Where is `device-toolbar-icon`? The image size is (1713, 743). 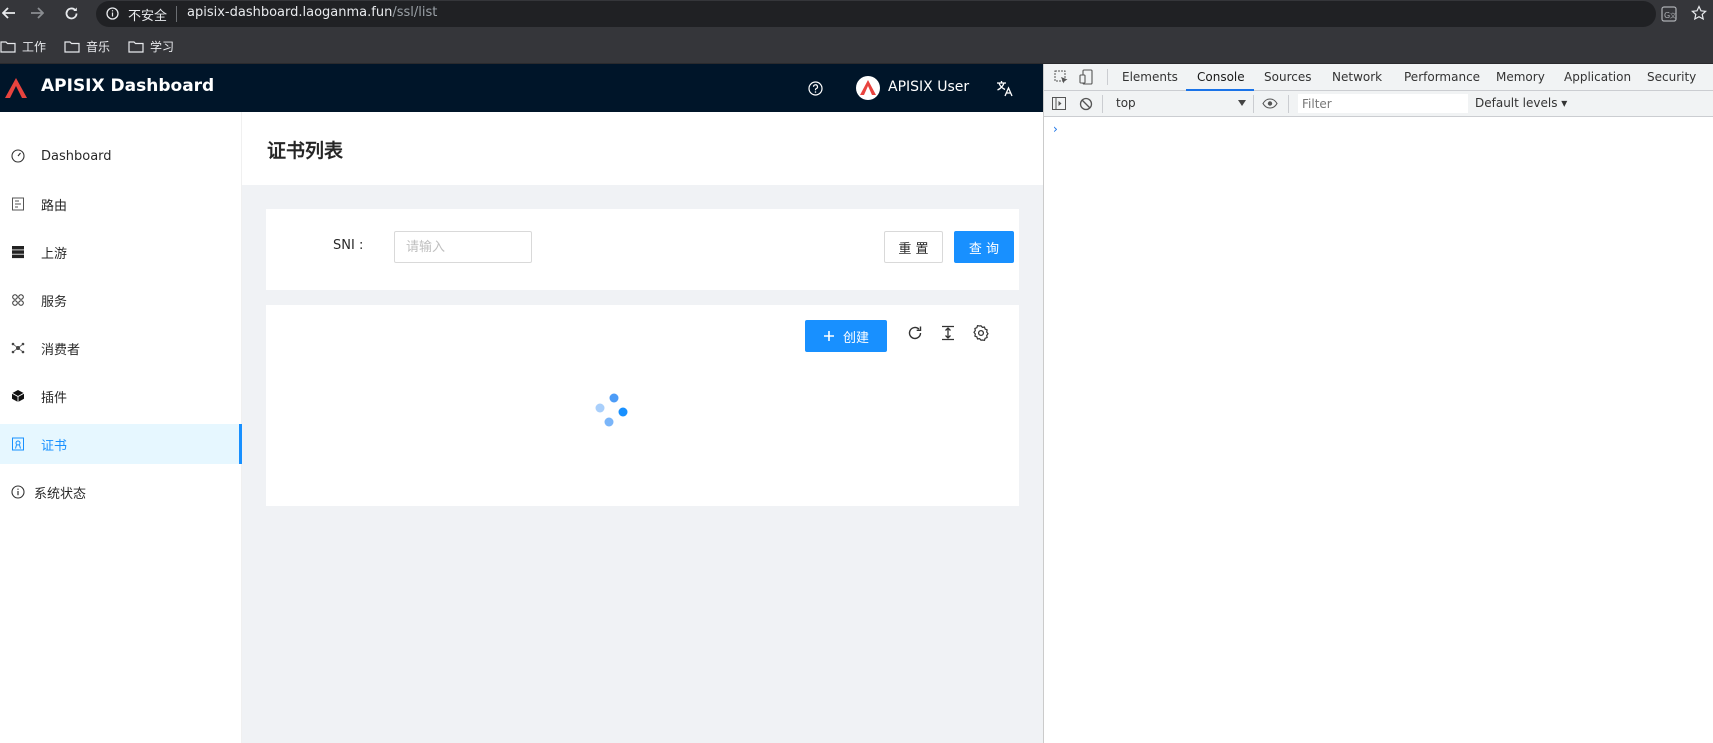 device-toolbar-icon is located at coordinates (1086, 77).